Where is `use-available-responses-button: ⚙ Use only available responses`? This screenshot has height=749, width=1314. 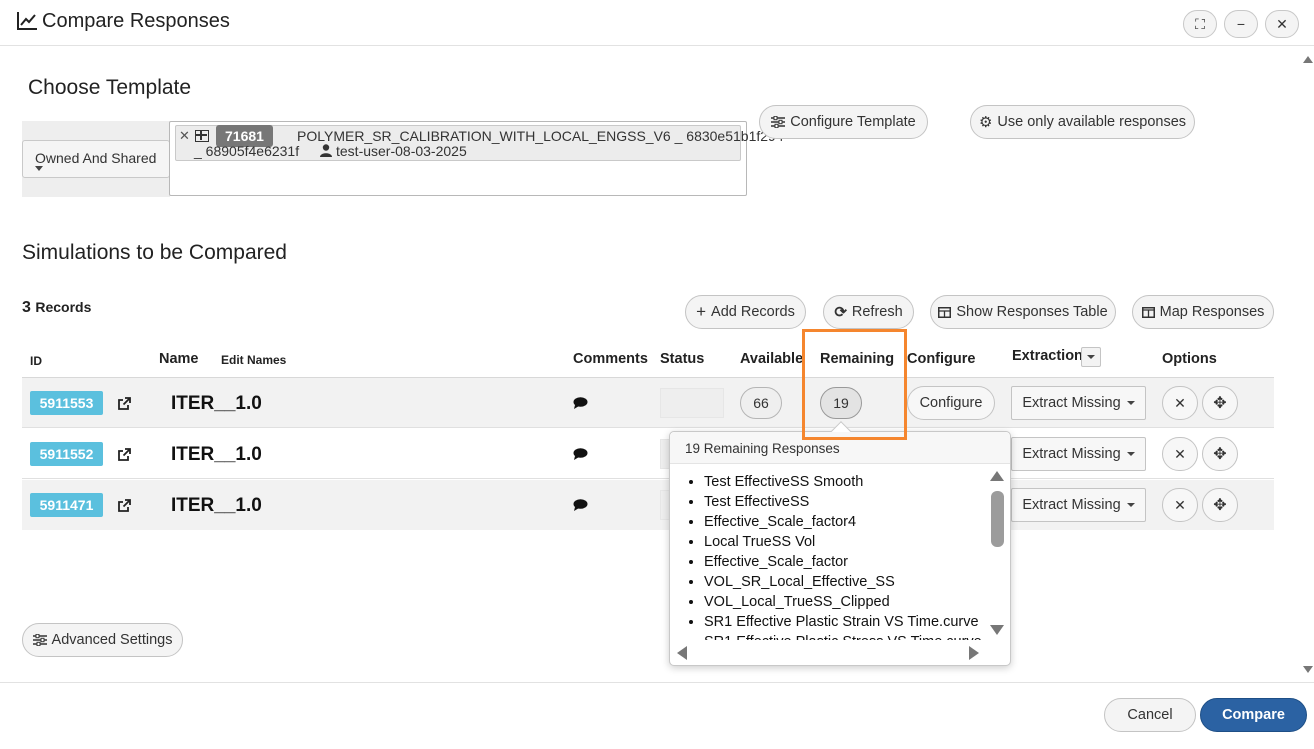 use-available-responses-button: ⚙ Use only available responses is located at coordinates (1082, 122).